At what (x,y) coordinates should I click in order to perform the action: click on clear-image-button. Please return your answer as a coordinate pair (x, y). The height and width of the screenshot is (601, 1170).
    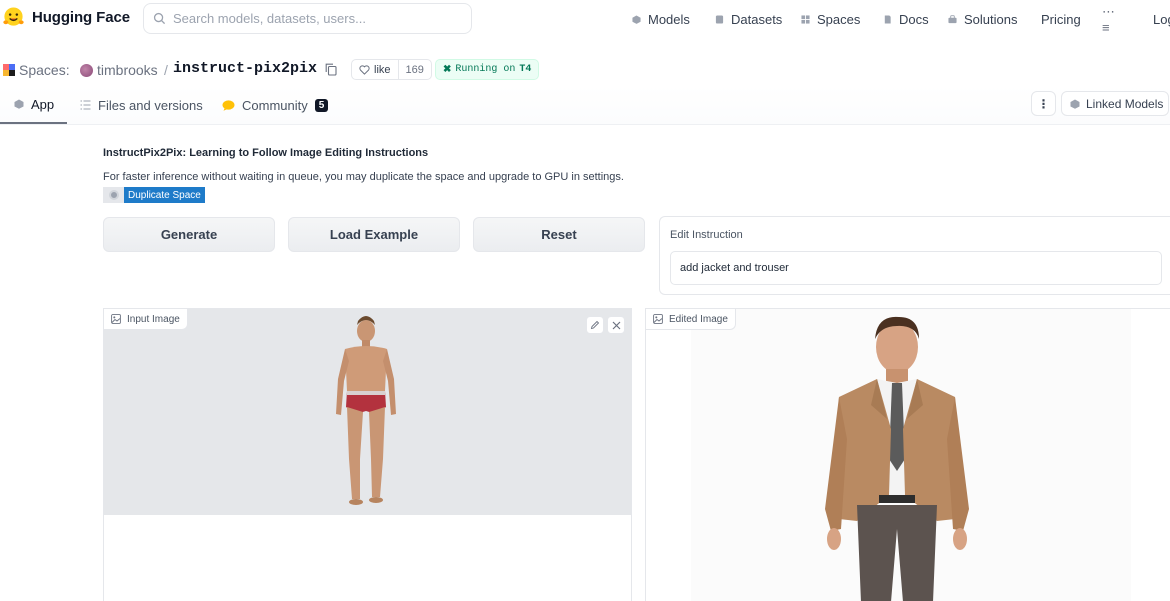
    Looking at the image, I should click on (616, 325).